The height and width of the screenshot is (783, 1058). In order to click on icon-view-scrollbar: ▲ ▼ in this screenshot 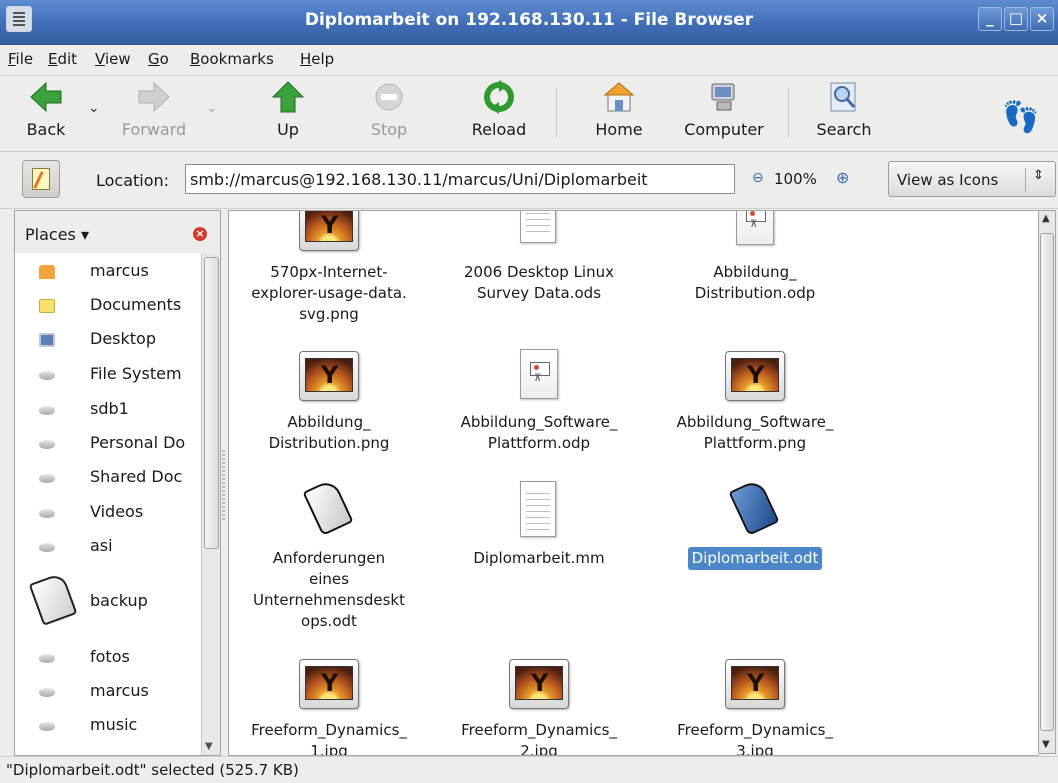, I will do `click(1047, 482)`.